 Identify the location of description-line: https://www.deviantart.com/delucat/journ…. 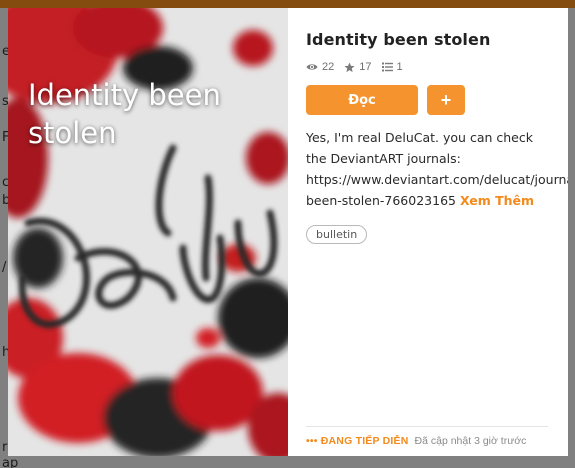
(437, 179).